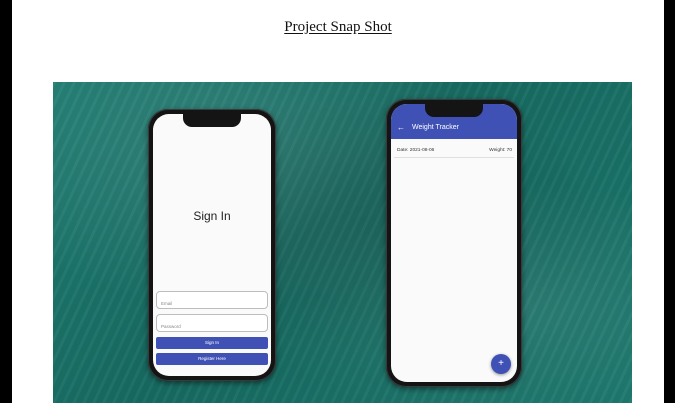 This screenshot has width=675, height=403. Describe the element at coordinates (500, 150) in the screenshot. I see `entry-weight: Weight: 70` at that location.